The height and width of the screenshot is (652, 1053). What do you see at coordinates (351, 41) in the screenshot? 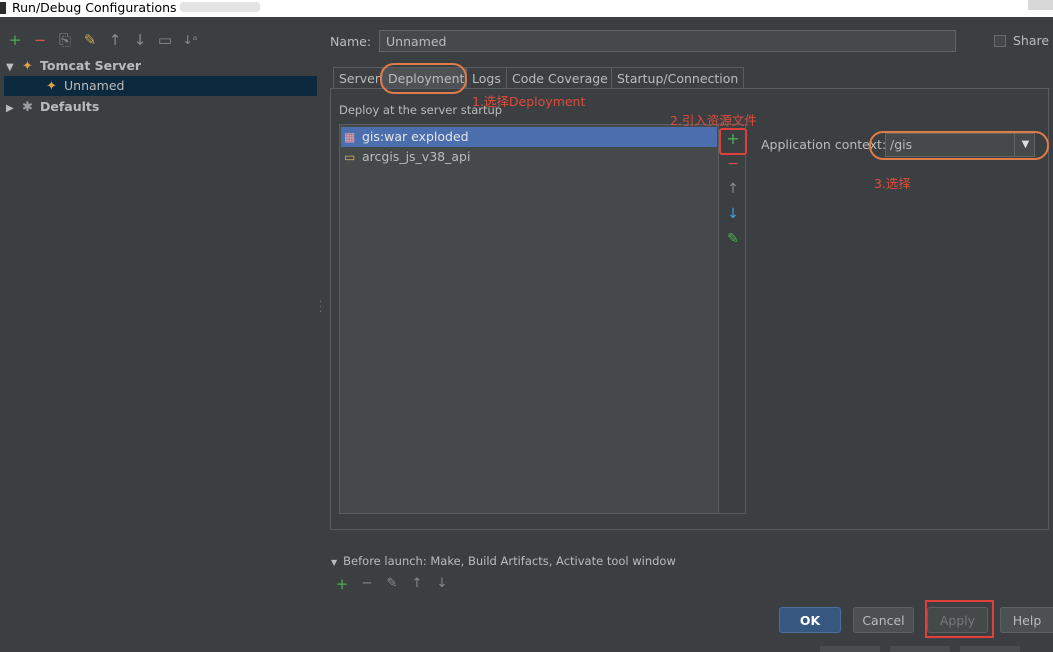
I see `name-label: Name:` at bounding box center [351, 41].